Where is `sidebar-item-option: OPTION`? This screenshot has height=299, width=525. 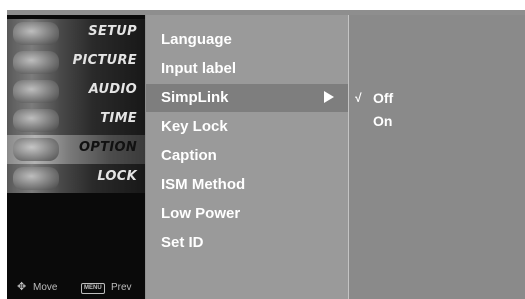
sidebar-item-option: OPTION is located at coordinates (76, 149).